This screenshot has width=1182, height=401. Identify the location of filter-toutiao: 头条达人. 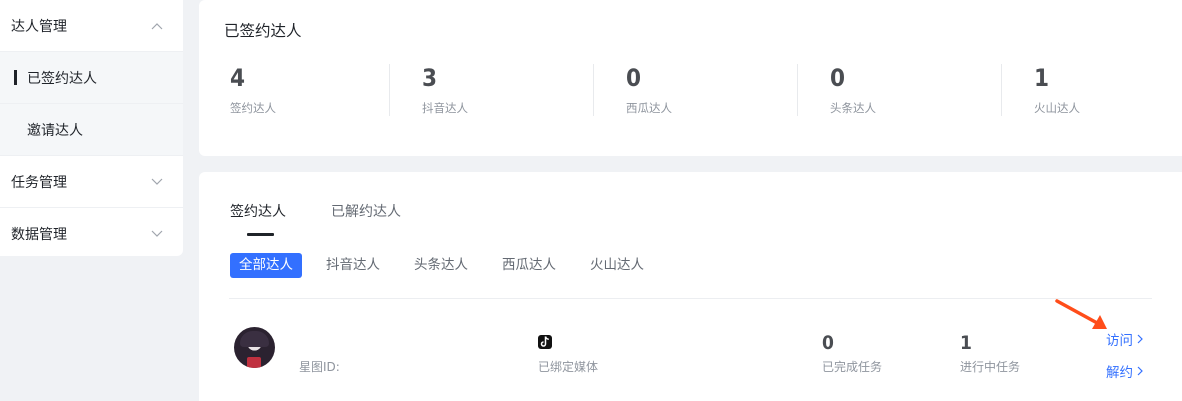
(441, 265).